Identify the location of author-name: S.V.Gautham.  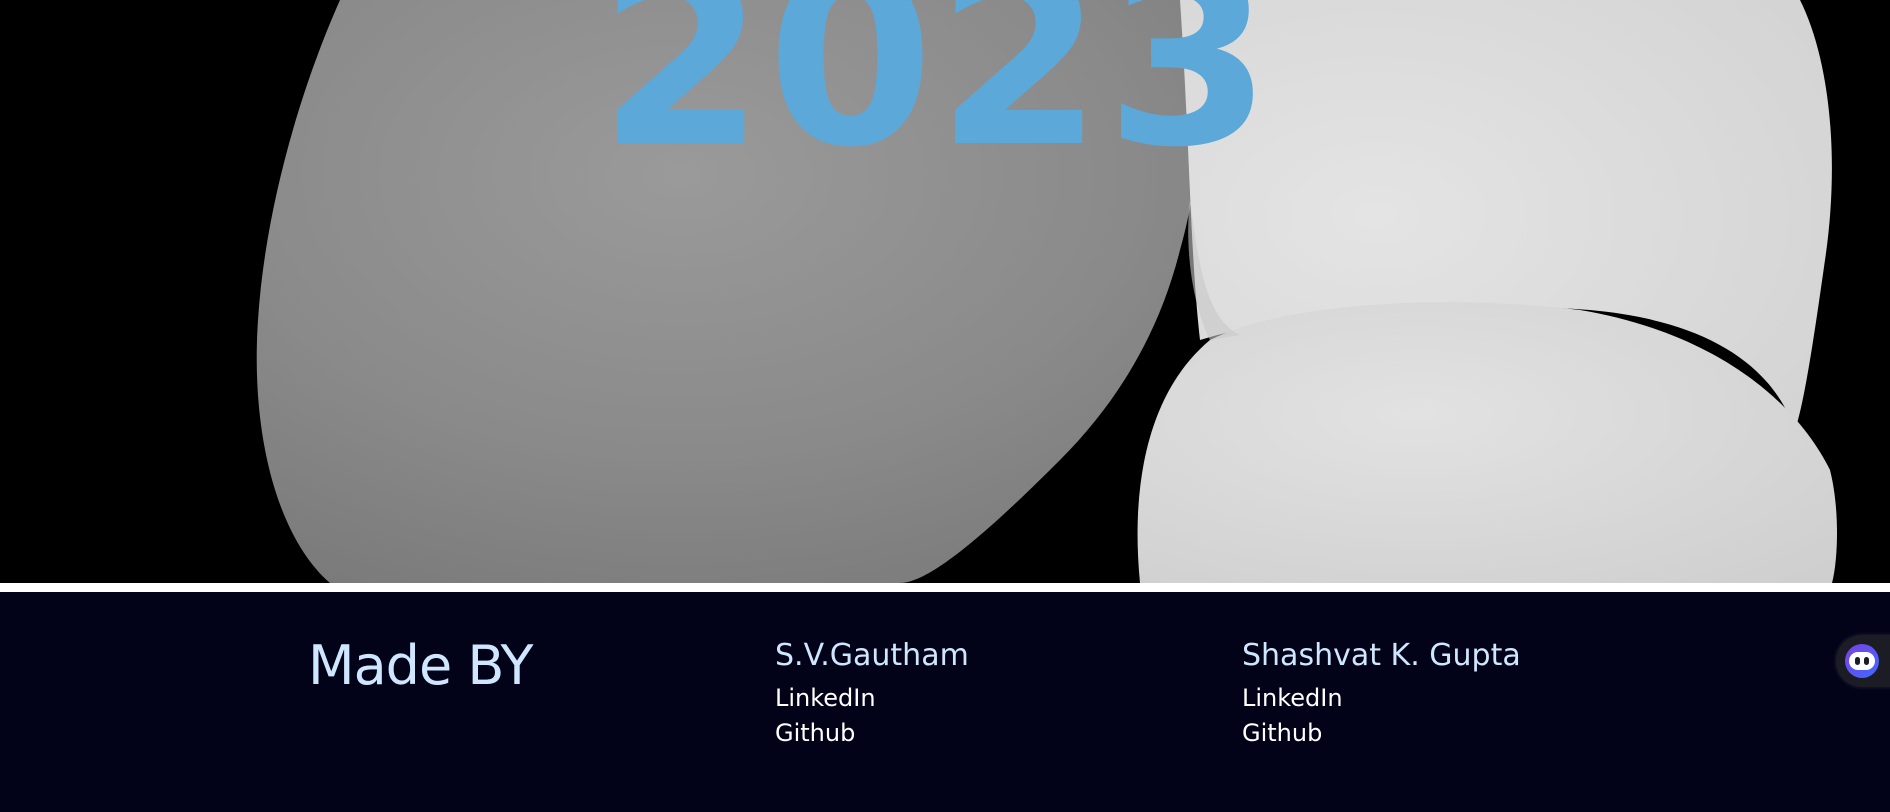
(872, 655).